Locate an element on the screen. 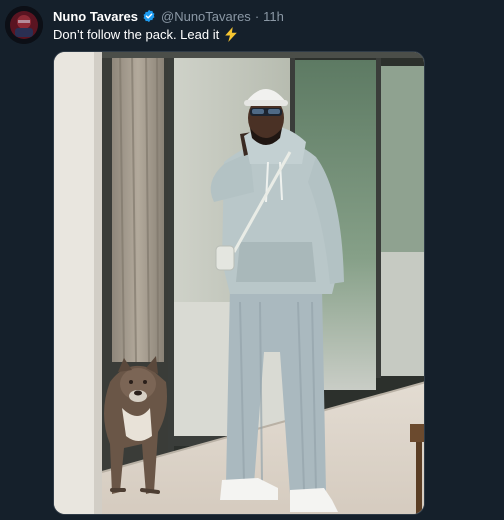 The width and height of the screenshot is (504, 520). tweet-text: Don’t follow the pack. Lead it is located at coordinates (145, 34).